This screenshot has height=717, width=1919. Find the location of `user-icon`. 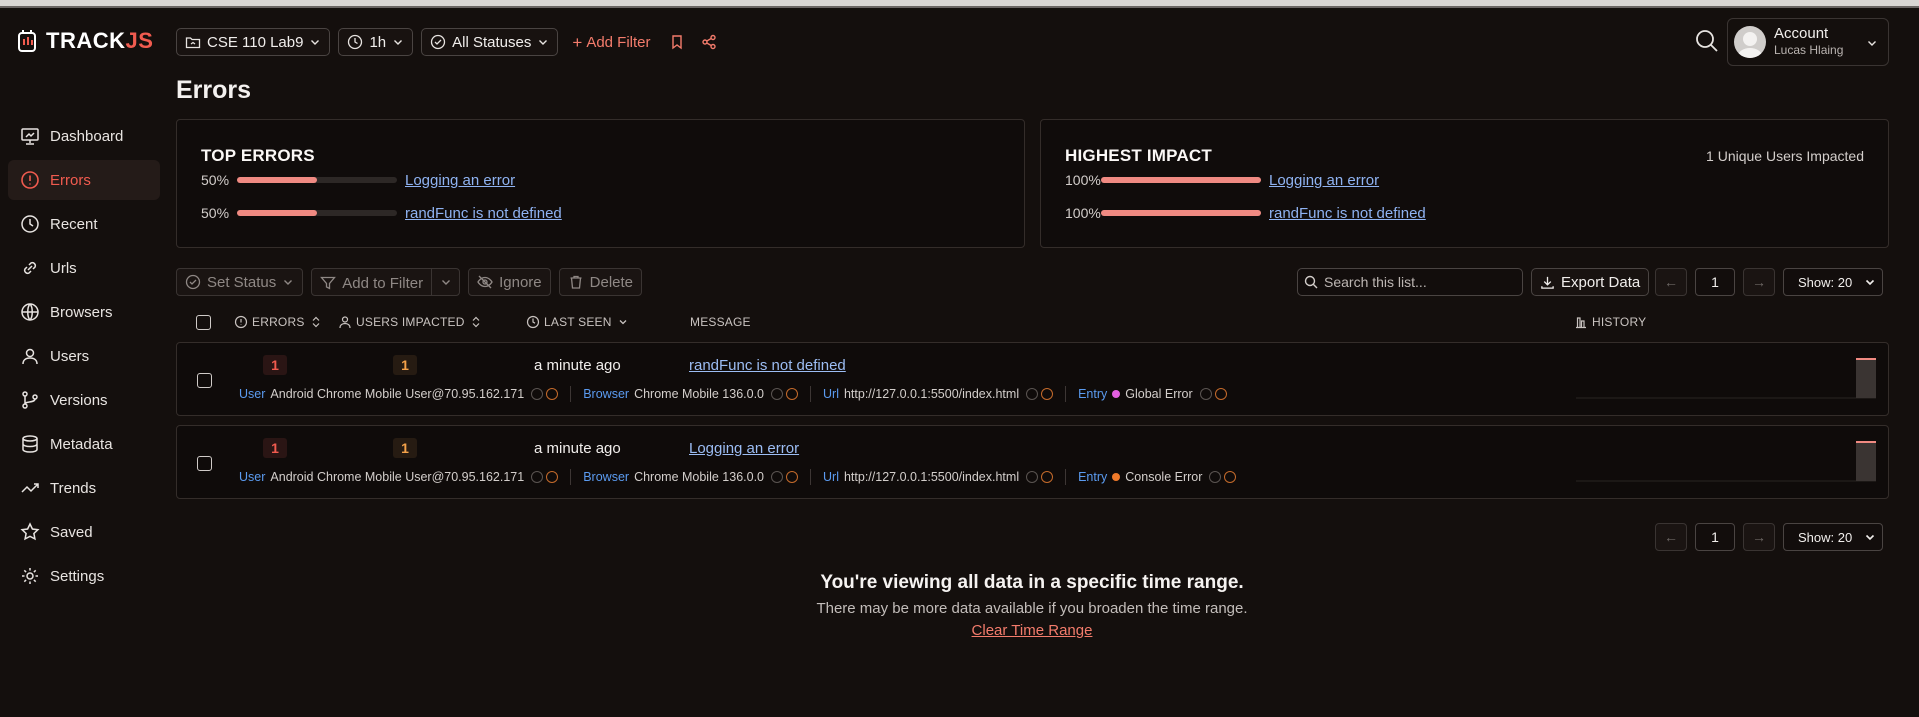

user-icon is located at coordinates (345, 322).